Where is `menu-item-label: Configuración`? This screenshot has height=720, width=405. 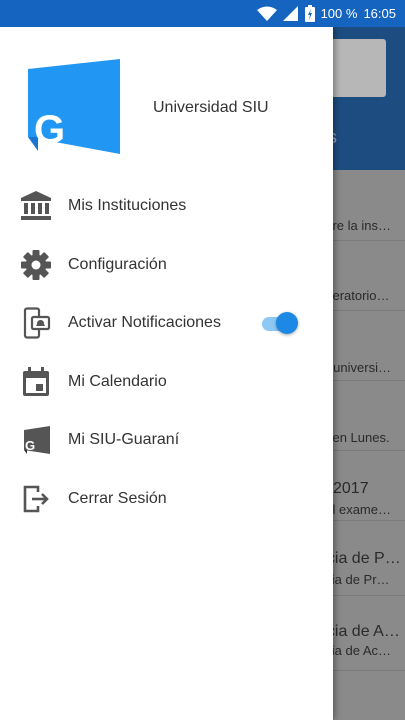 menu-item-label: Configuración is located at coordinates (117, 264).